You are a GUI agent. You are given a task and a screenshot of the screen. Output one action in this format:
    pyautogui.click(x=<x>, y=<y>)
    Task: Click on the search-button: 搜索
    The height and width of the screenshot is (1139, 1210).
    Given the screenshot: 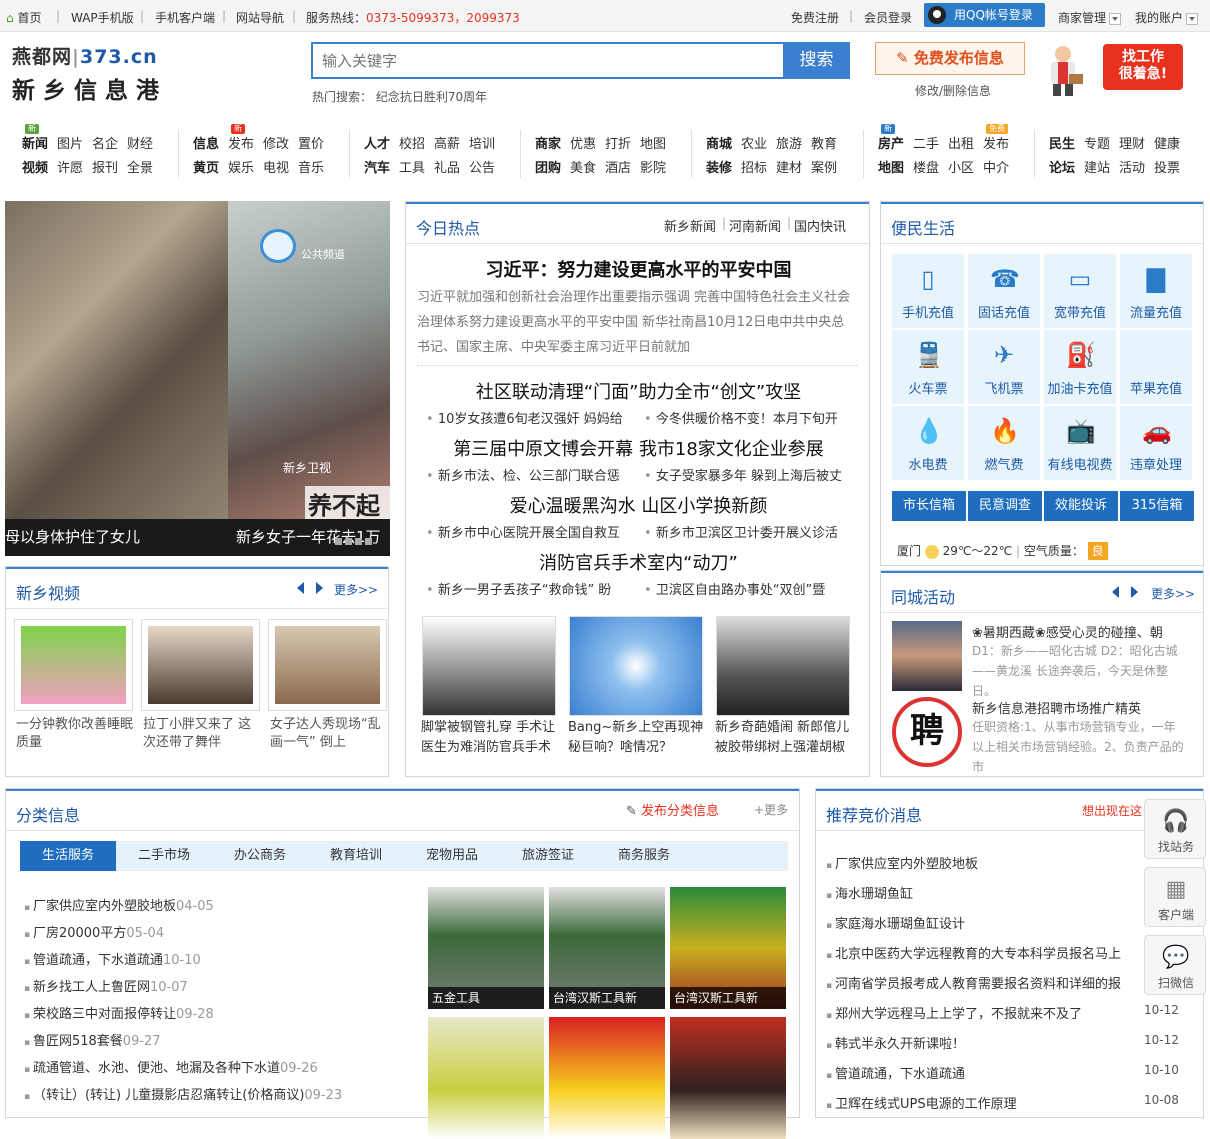 What is the action you would take?
    pyautogui.click(x=816, y=60)
    